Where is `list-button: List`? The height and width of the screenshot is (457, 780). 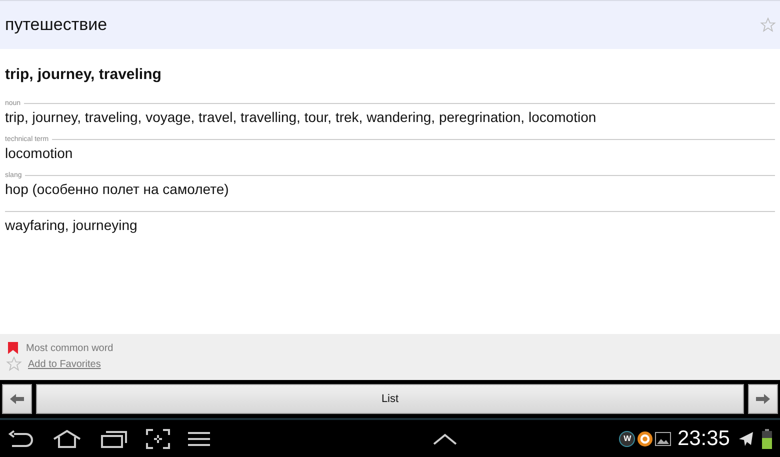
list-button: List is located at coordinates (390, 399).